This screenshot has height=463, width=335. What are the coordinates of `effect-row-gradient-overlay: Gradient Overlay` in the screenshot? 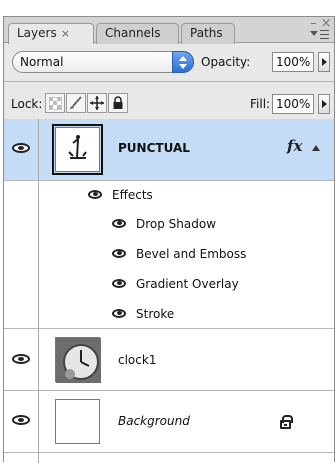 It's located at (169, 284).